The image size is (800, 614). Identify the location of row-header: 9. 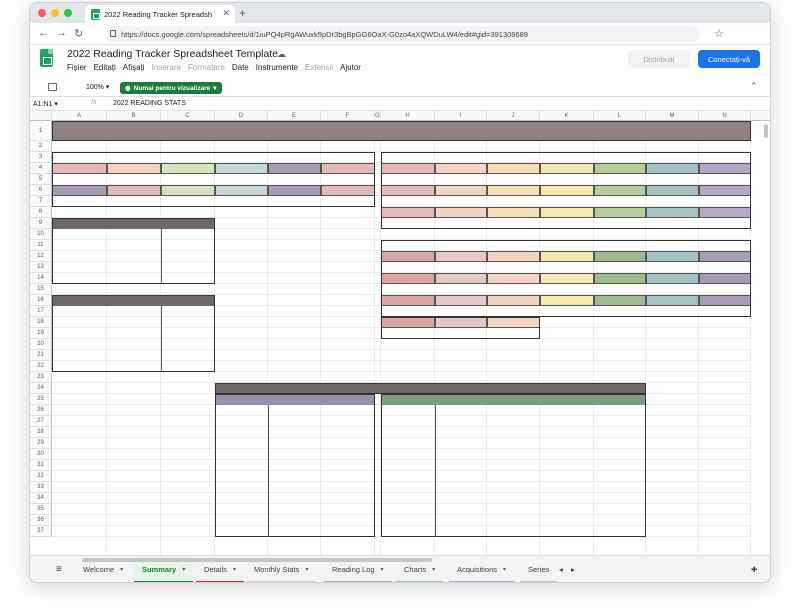
(41, 223).